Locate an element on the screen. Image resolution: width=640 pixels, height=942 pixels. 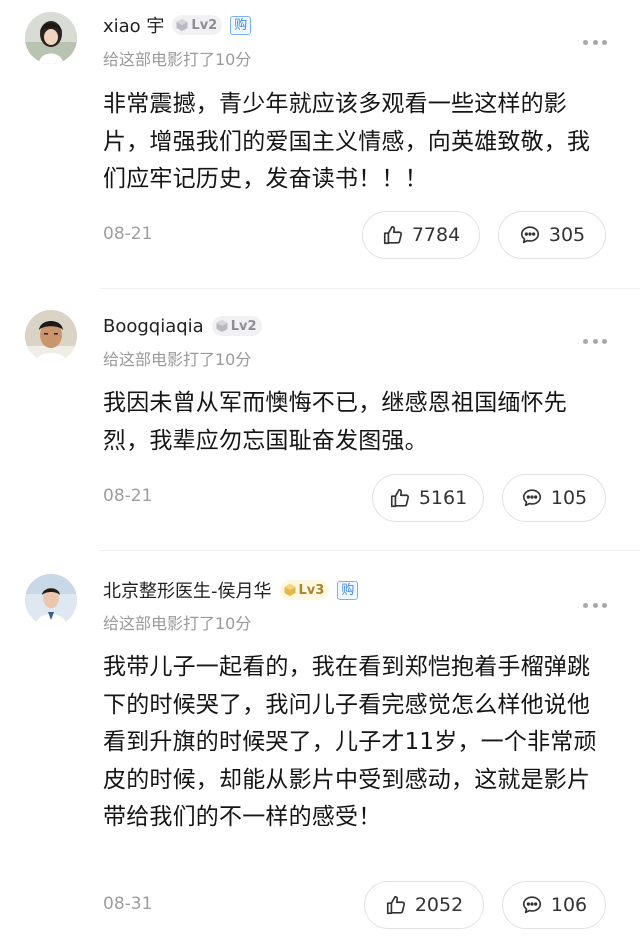
comment-date: 08-31 is located at coordinates (128, 904).